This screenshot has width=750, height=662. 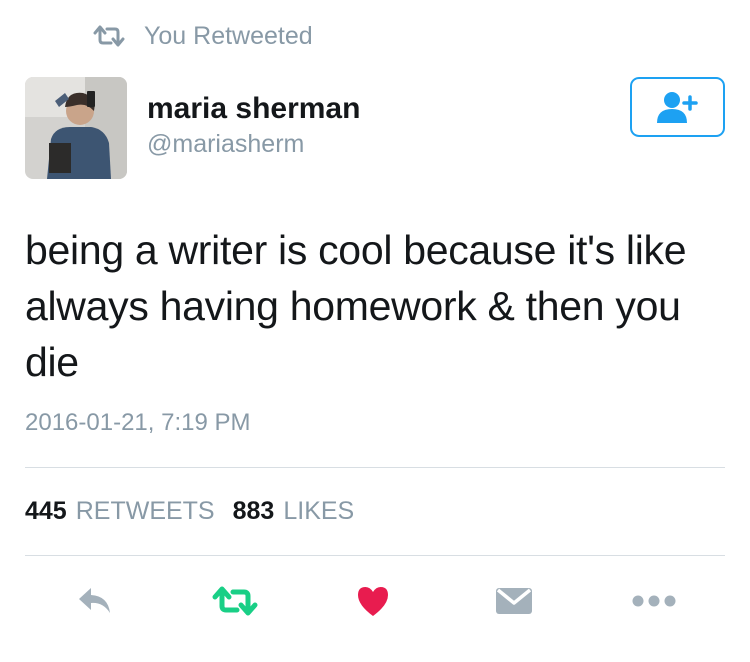 What do you see at coordinates (254, 511) in the screenshot?
I see `likes-count: 883` at bounding box center [254, 511].